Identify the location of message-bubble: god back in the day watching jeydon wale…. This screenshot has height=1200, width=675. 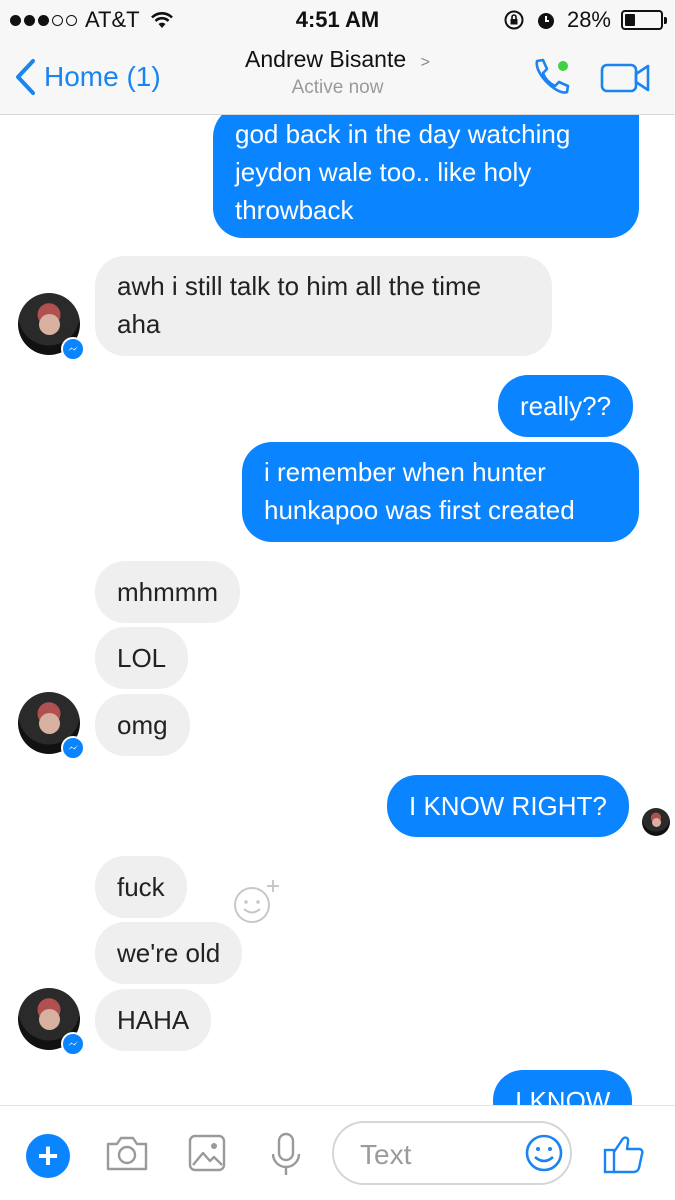
(426, 176).